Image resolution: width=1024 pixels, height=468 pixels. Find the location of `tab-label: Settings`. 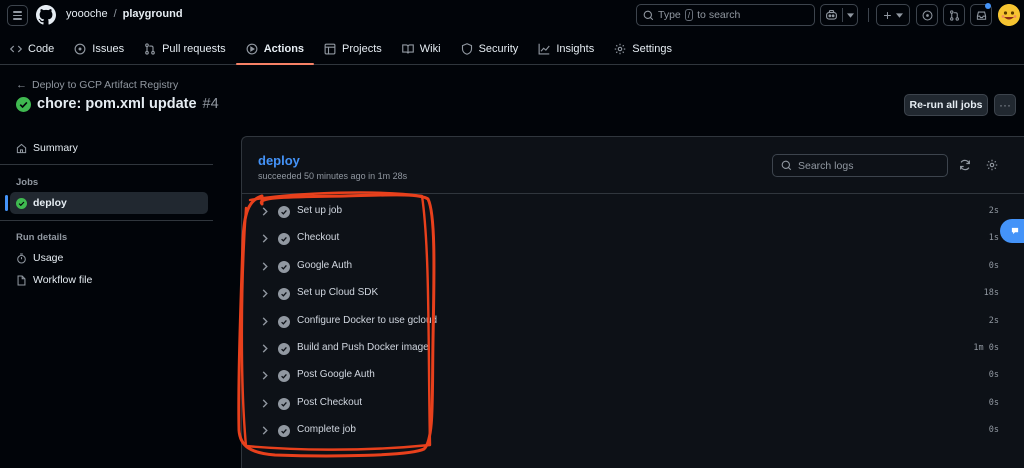

tab-label: Settings is located at coordinates (652, 48).